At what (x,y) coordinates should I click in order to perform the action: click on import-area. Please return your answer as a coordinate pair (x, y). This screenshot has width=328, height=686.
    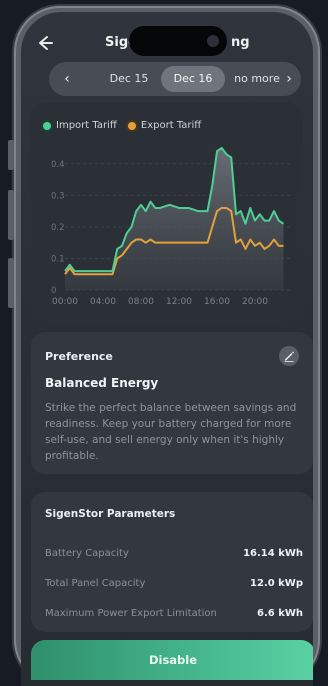
    Looking at the image, I should click on (174, 219).